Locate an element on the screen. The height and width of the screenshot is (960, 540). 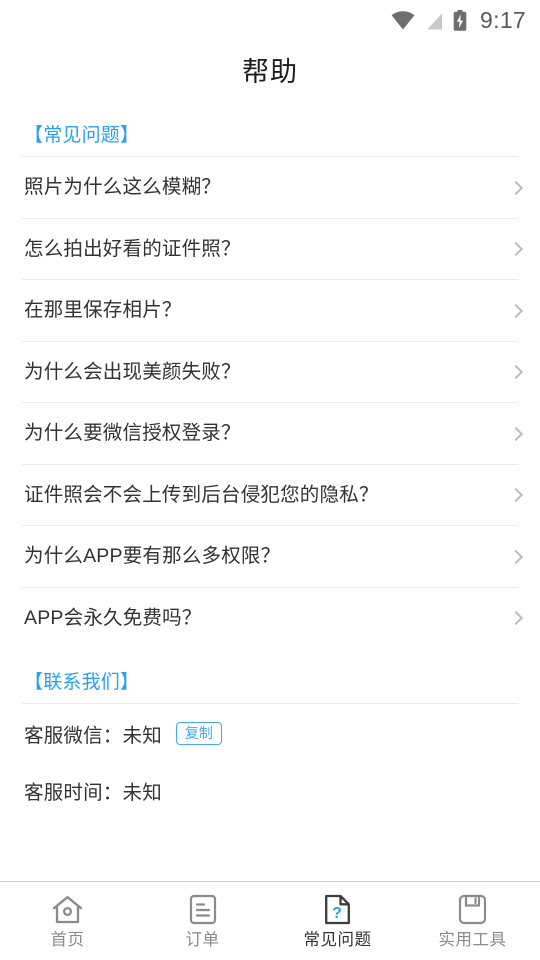
status-time: 9:17 is located at coordinates (503, 19).